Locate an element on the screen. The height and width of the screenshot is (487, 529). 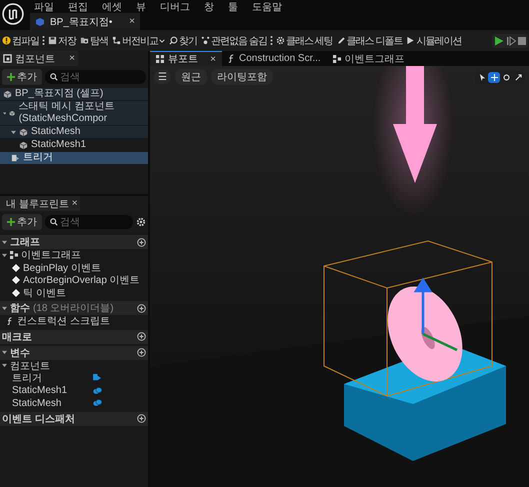
toolbar-button: 시뮬레이션 is located at coordinates (433, 41).